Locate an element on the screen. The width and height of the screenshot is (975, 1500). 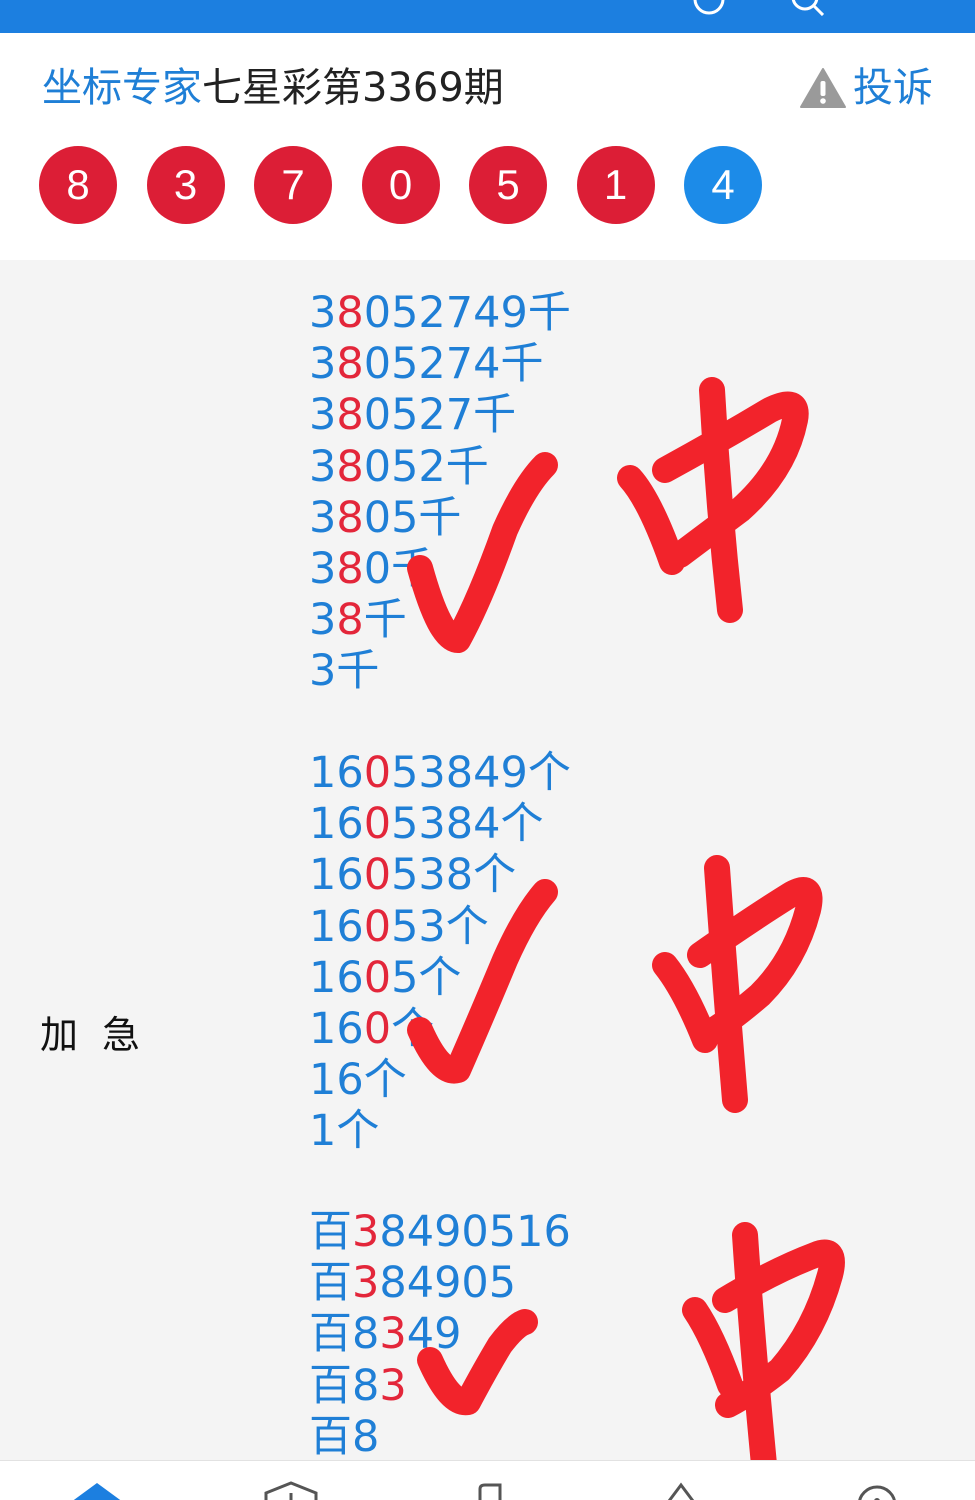
prediction-text: 53849个 is located at coordinates (481, 773).